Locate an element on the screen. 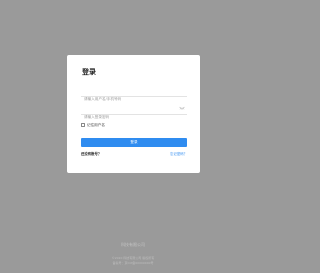 The width and height of the screenshot is (320, 273). password-field-wrapper is located at coordinates (134, 113).